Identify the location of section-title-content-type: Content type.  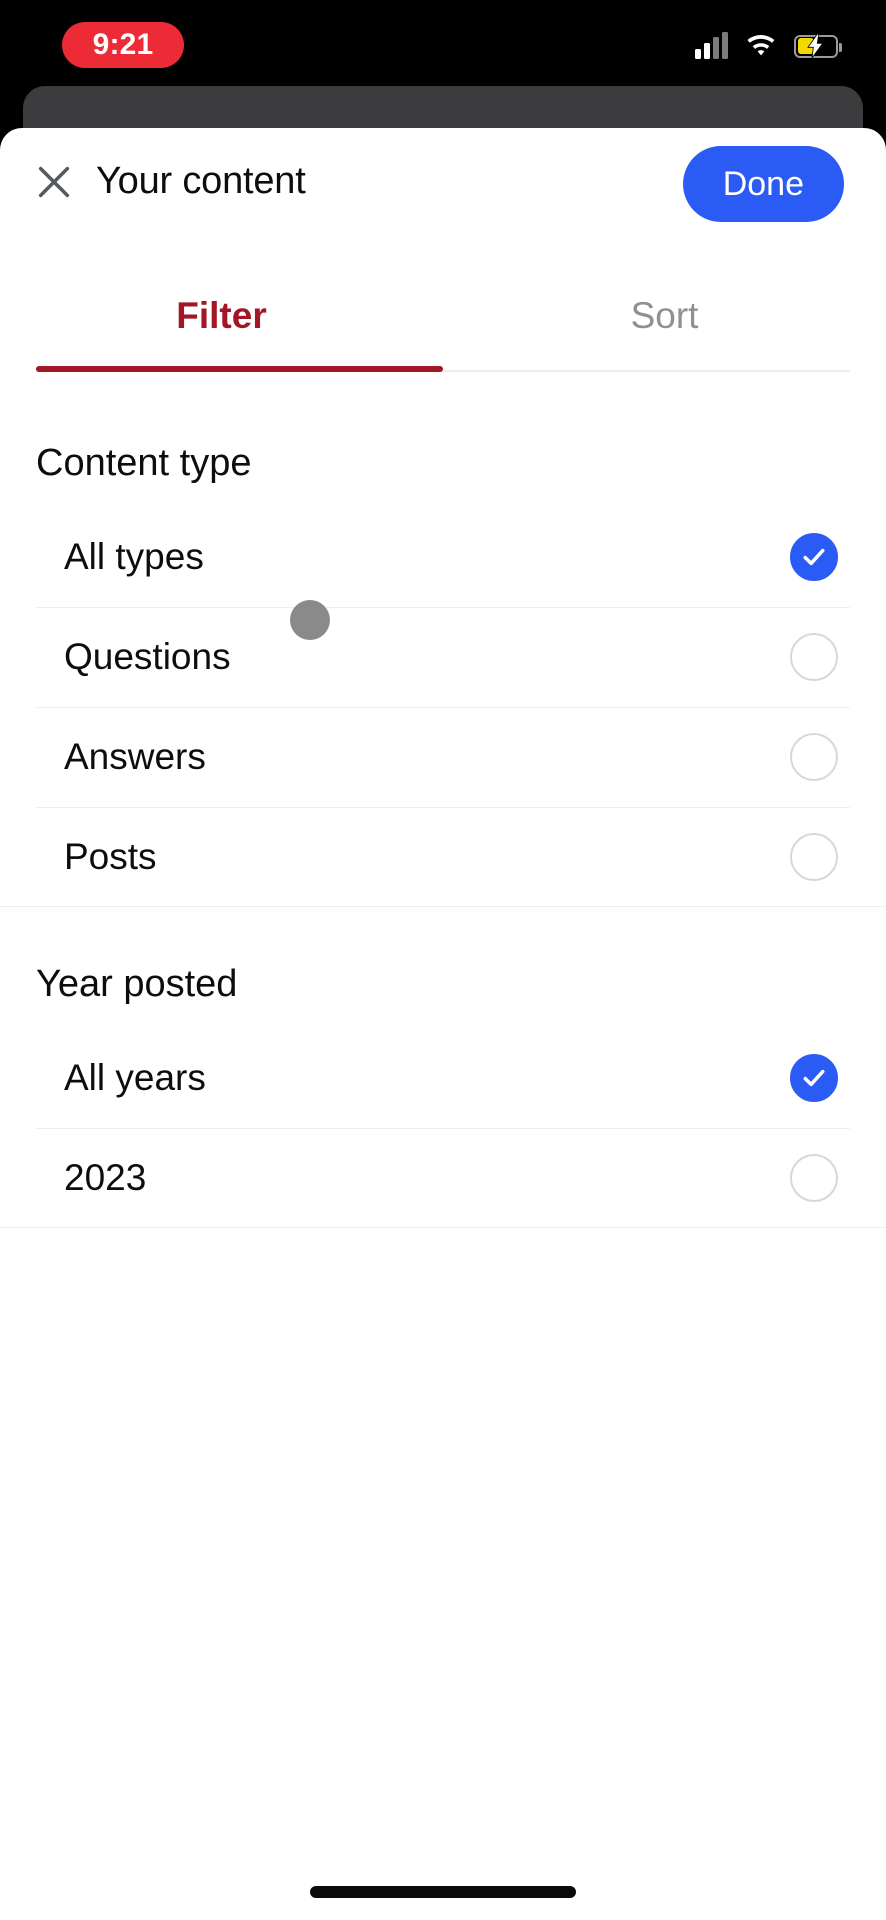
(144, 463).